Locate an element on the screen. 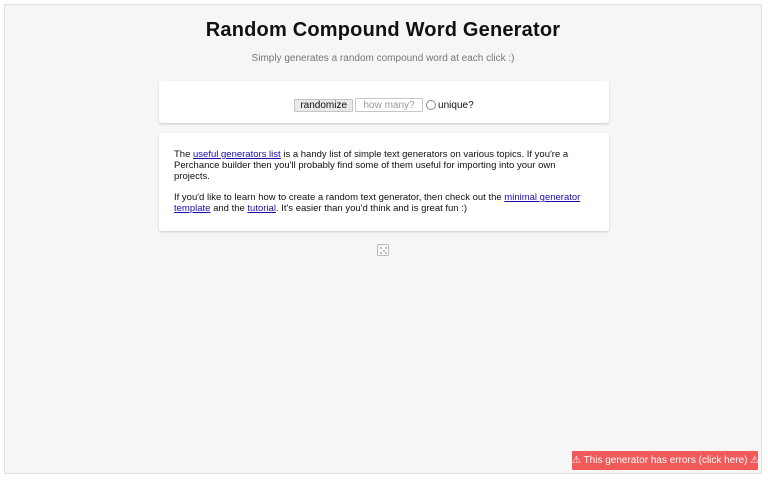 This screenshot has width=768, height=480. useful-generators-link: useful generators list is located at coordinates (237, 154).